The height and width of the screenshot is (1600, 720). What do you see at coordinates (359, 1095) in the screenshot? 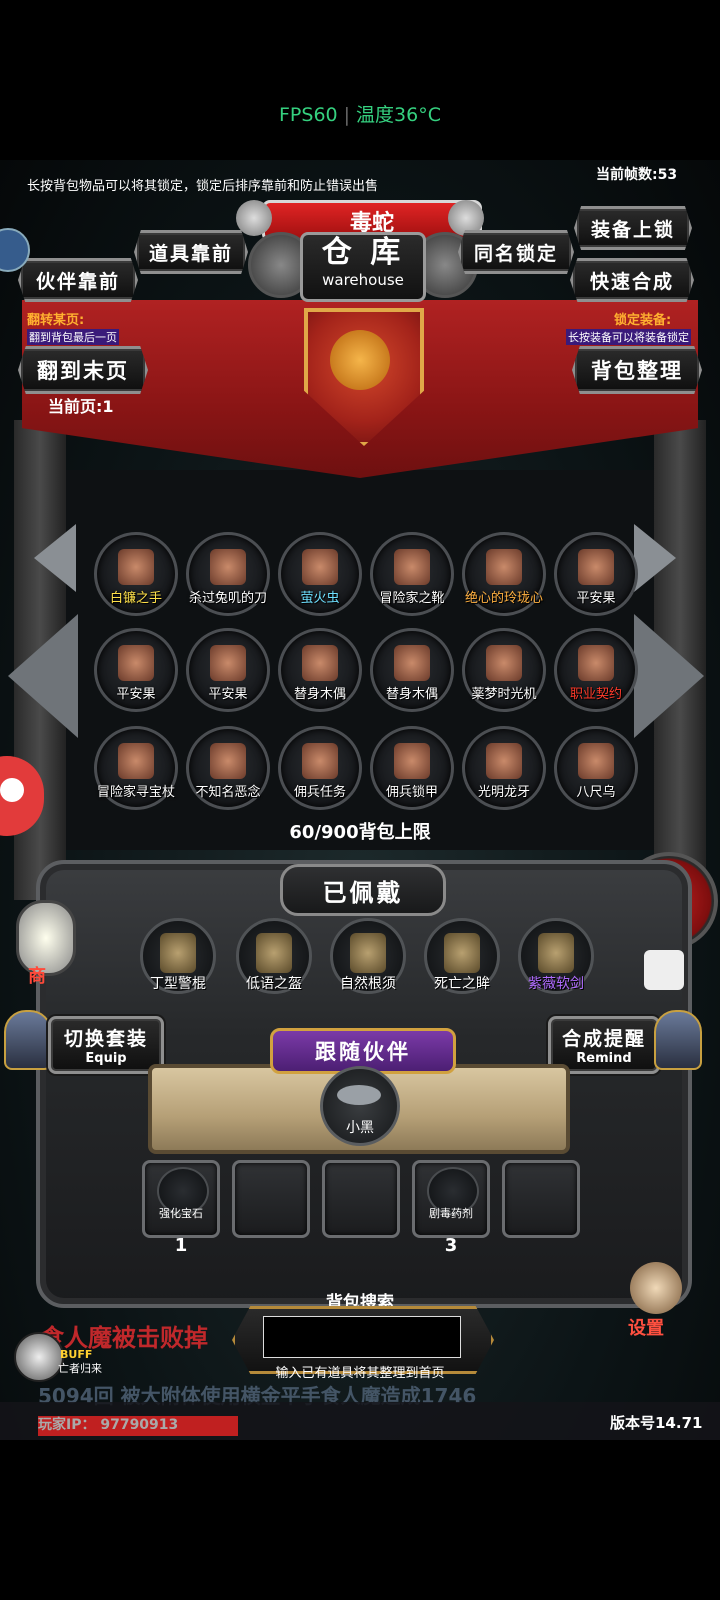
I see `partner-fish-icon` at bounding box center [359, 1095].